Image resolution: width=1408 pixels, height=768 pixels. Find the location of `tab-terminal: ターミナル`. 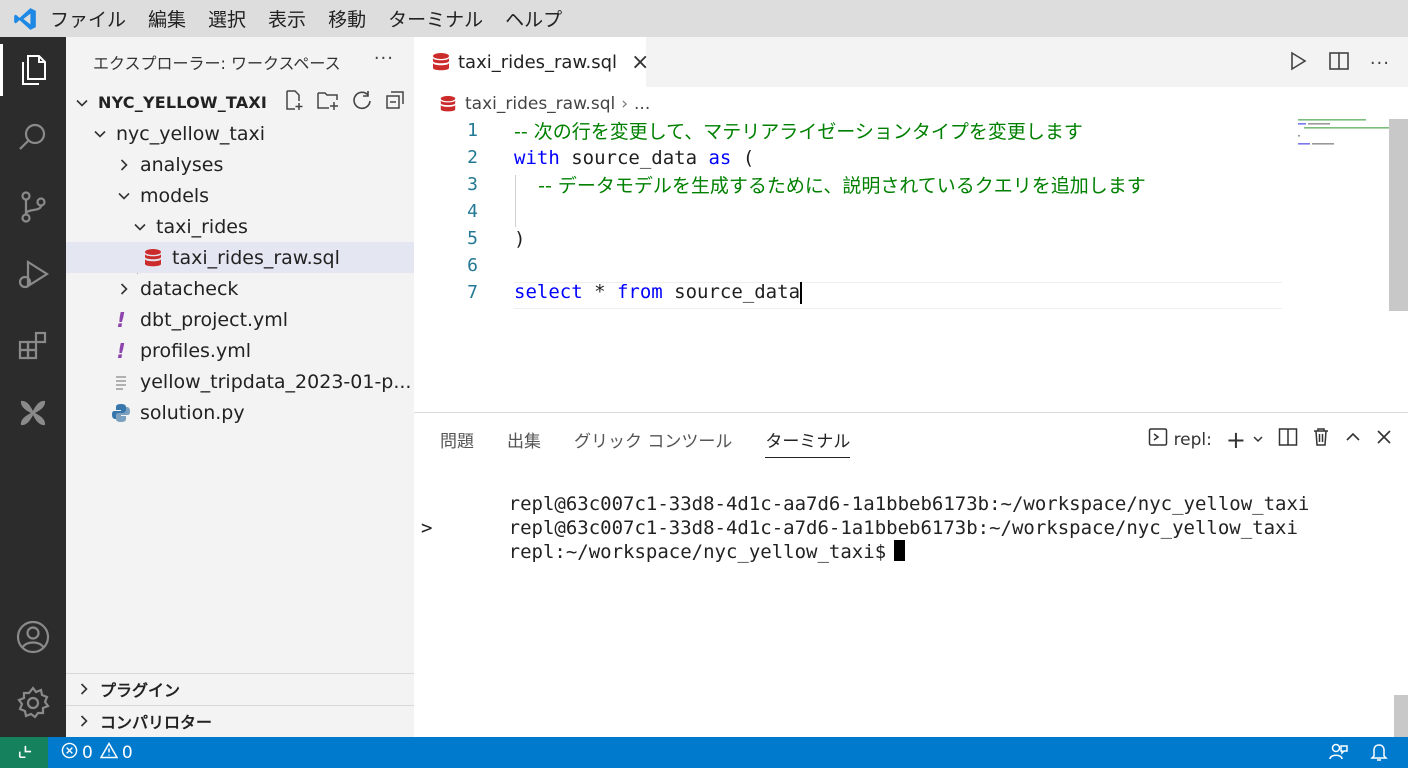

tab-terminal: ターミナル is located at coordinates (808, 442).